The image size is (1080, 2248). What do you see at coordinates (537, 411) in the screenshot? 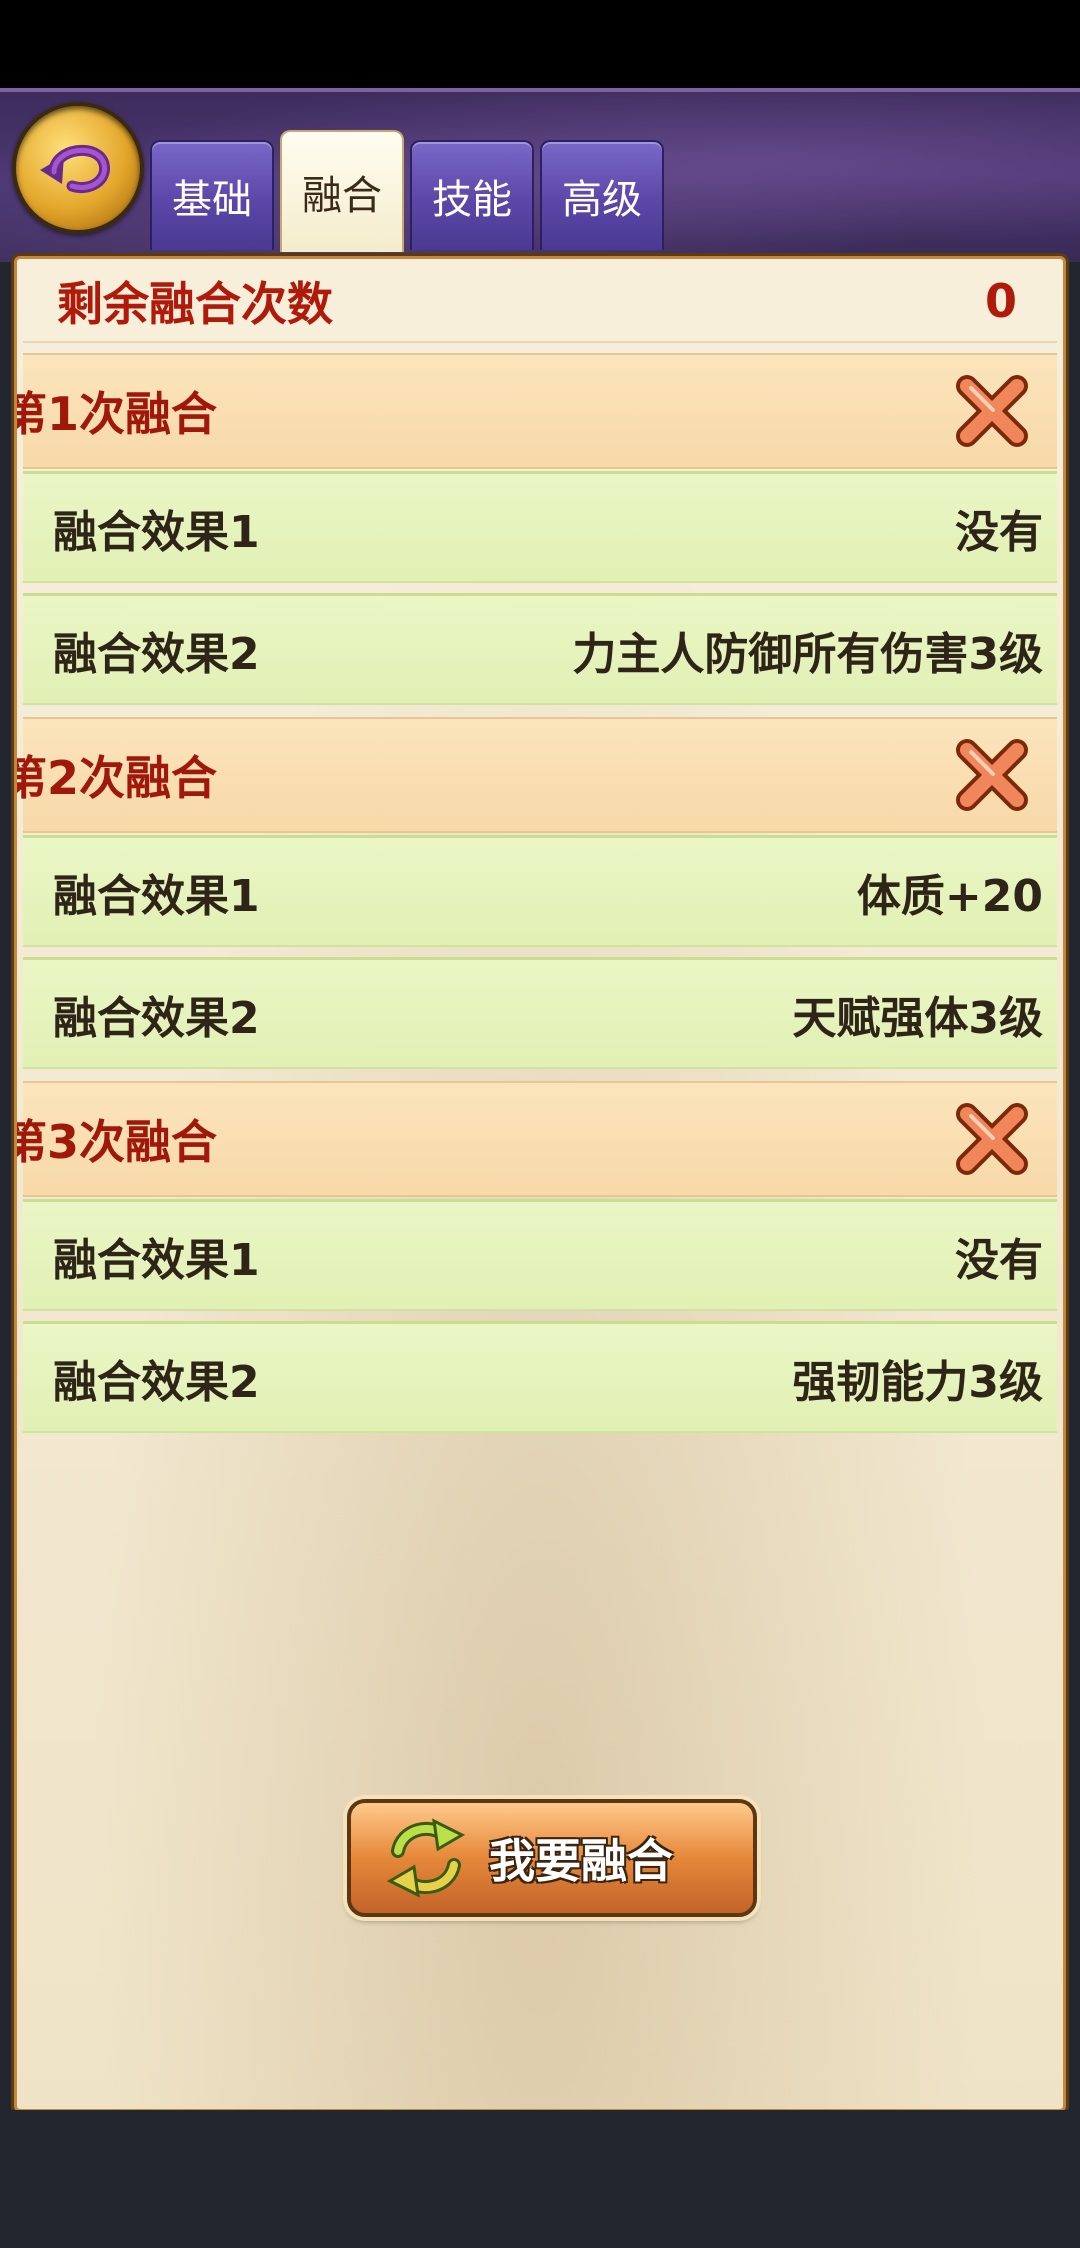
I see `fusion-header-1: 第1次融合` at bounding box center [537, 411].